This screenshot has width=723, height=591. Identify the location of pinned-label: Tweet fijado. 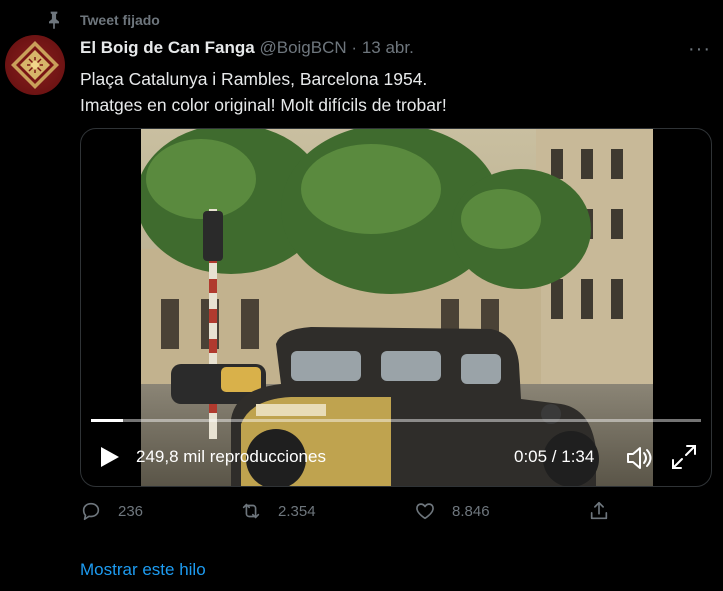
(120, 20).